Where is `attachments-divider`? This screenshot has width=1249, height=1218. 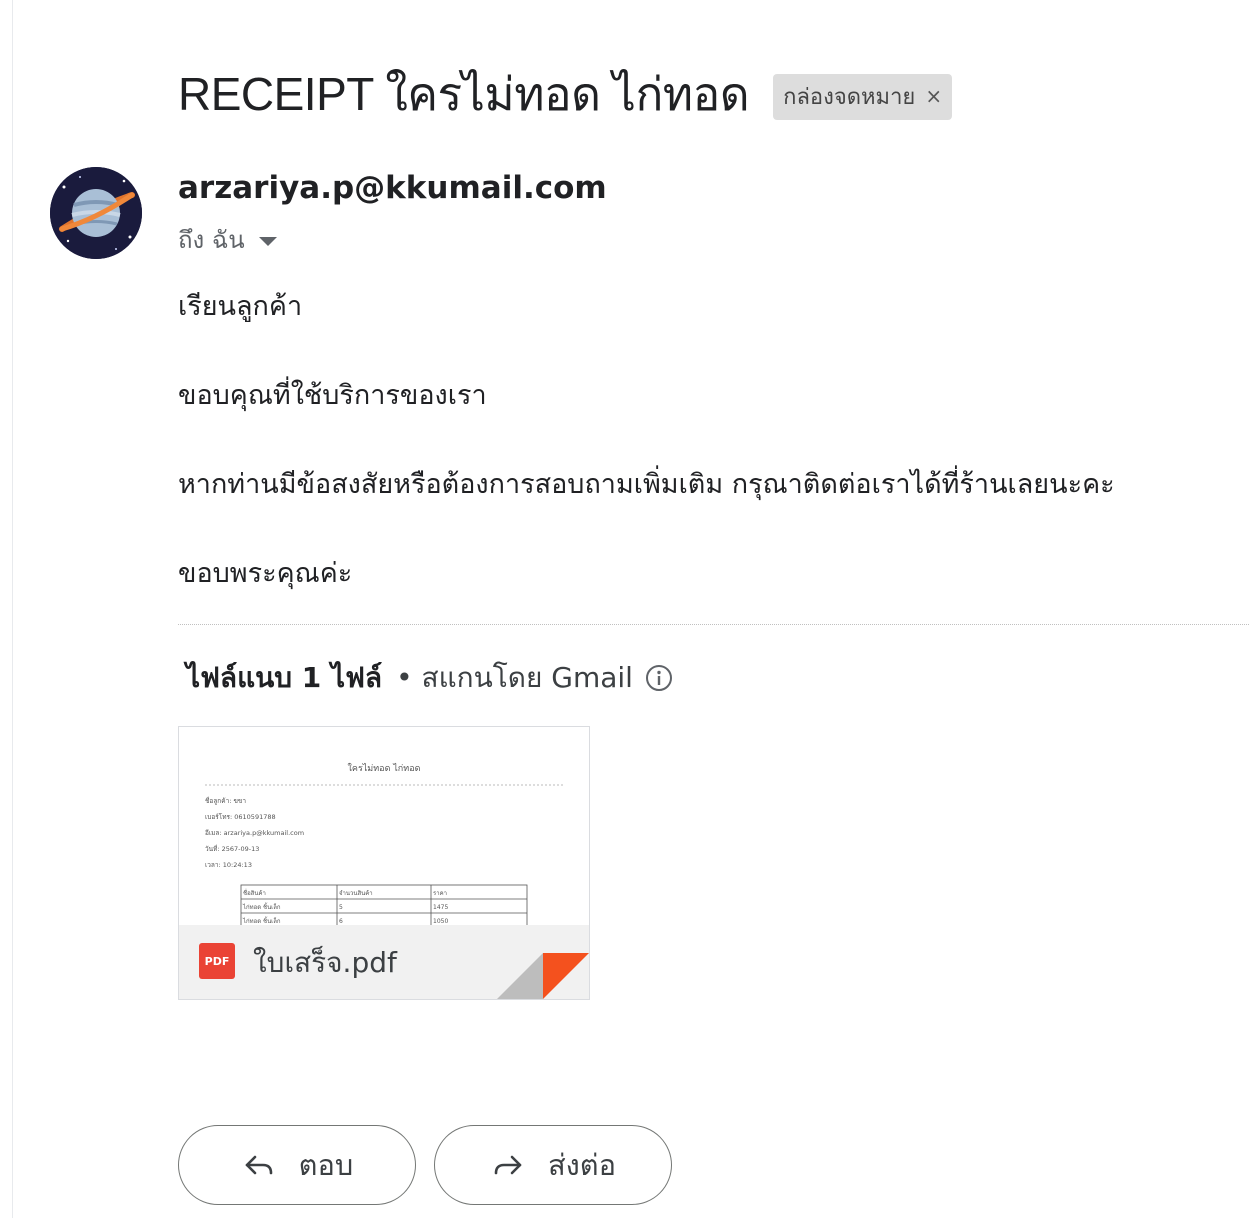 attachments-divider is located at coordinates (713, 624).